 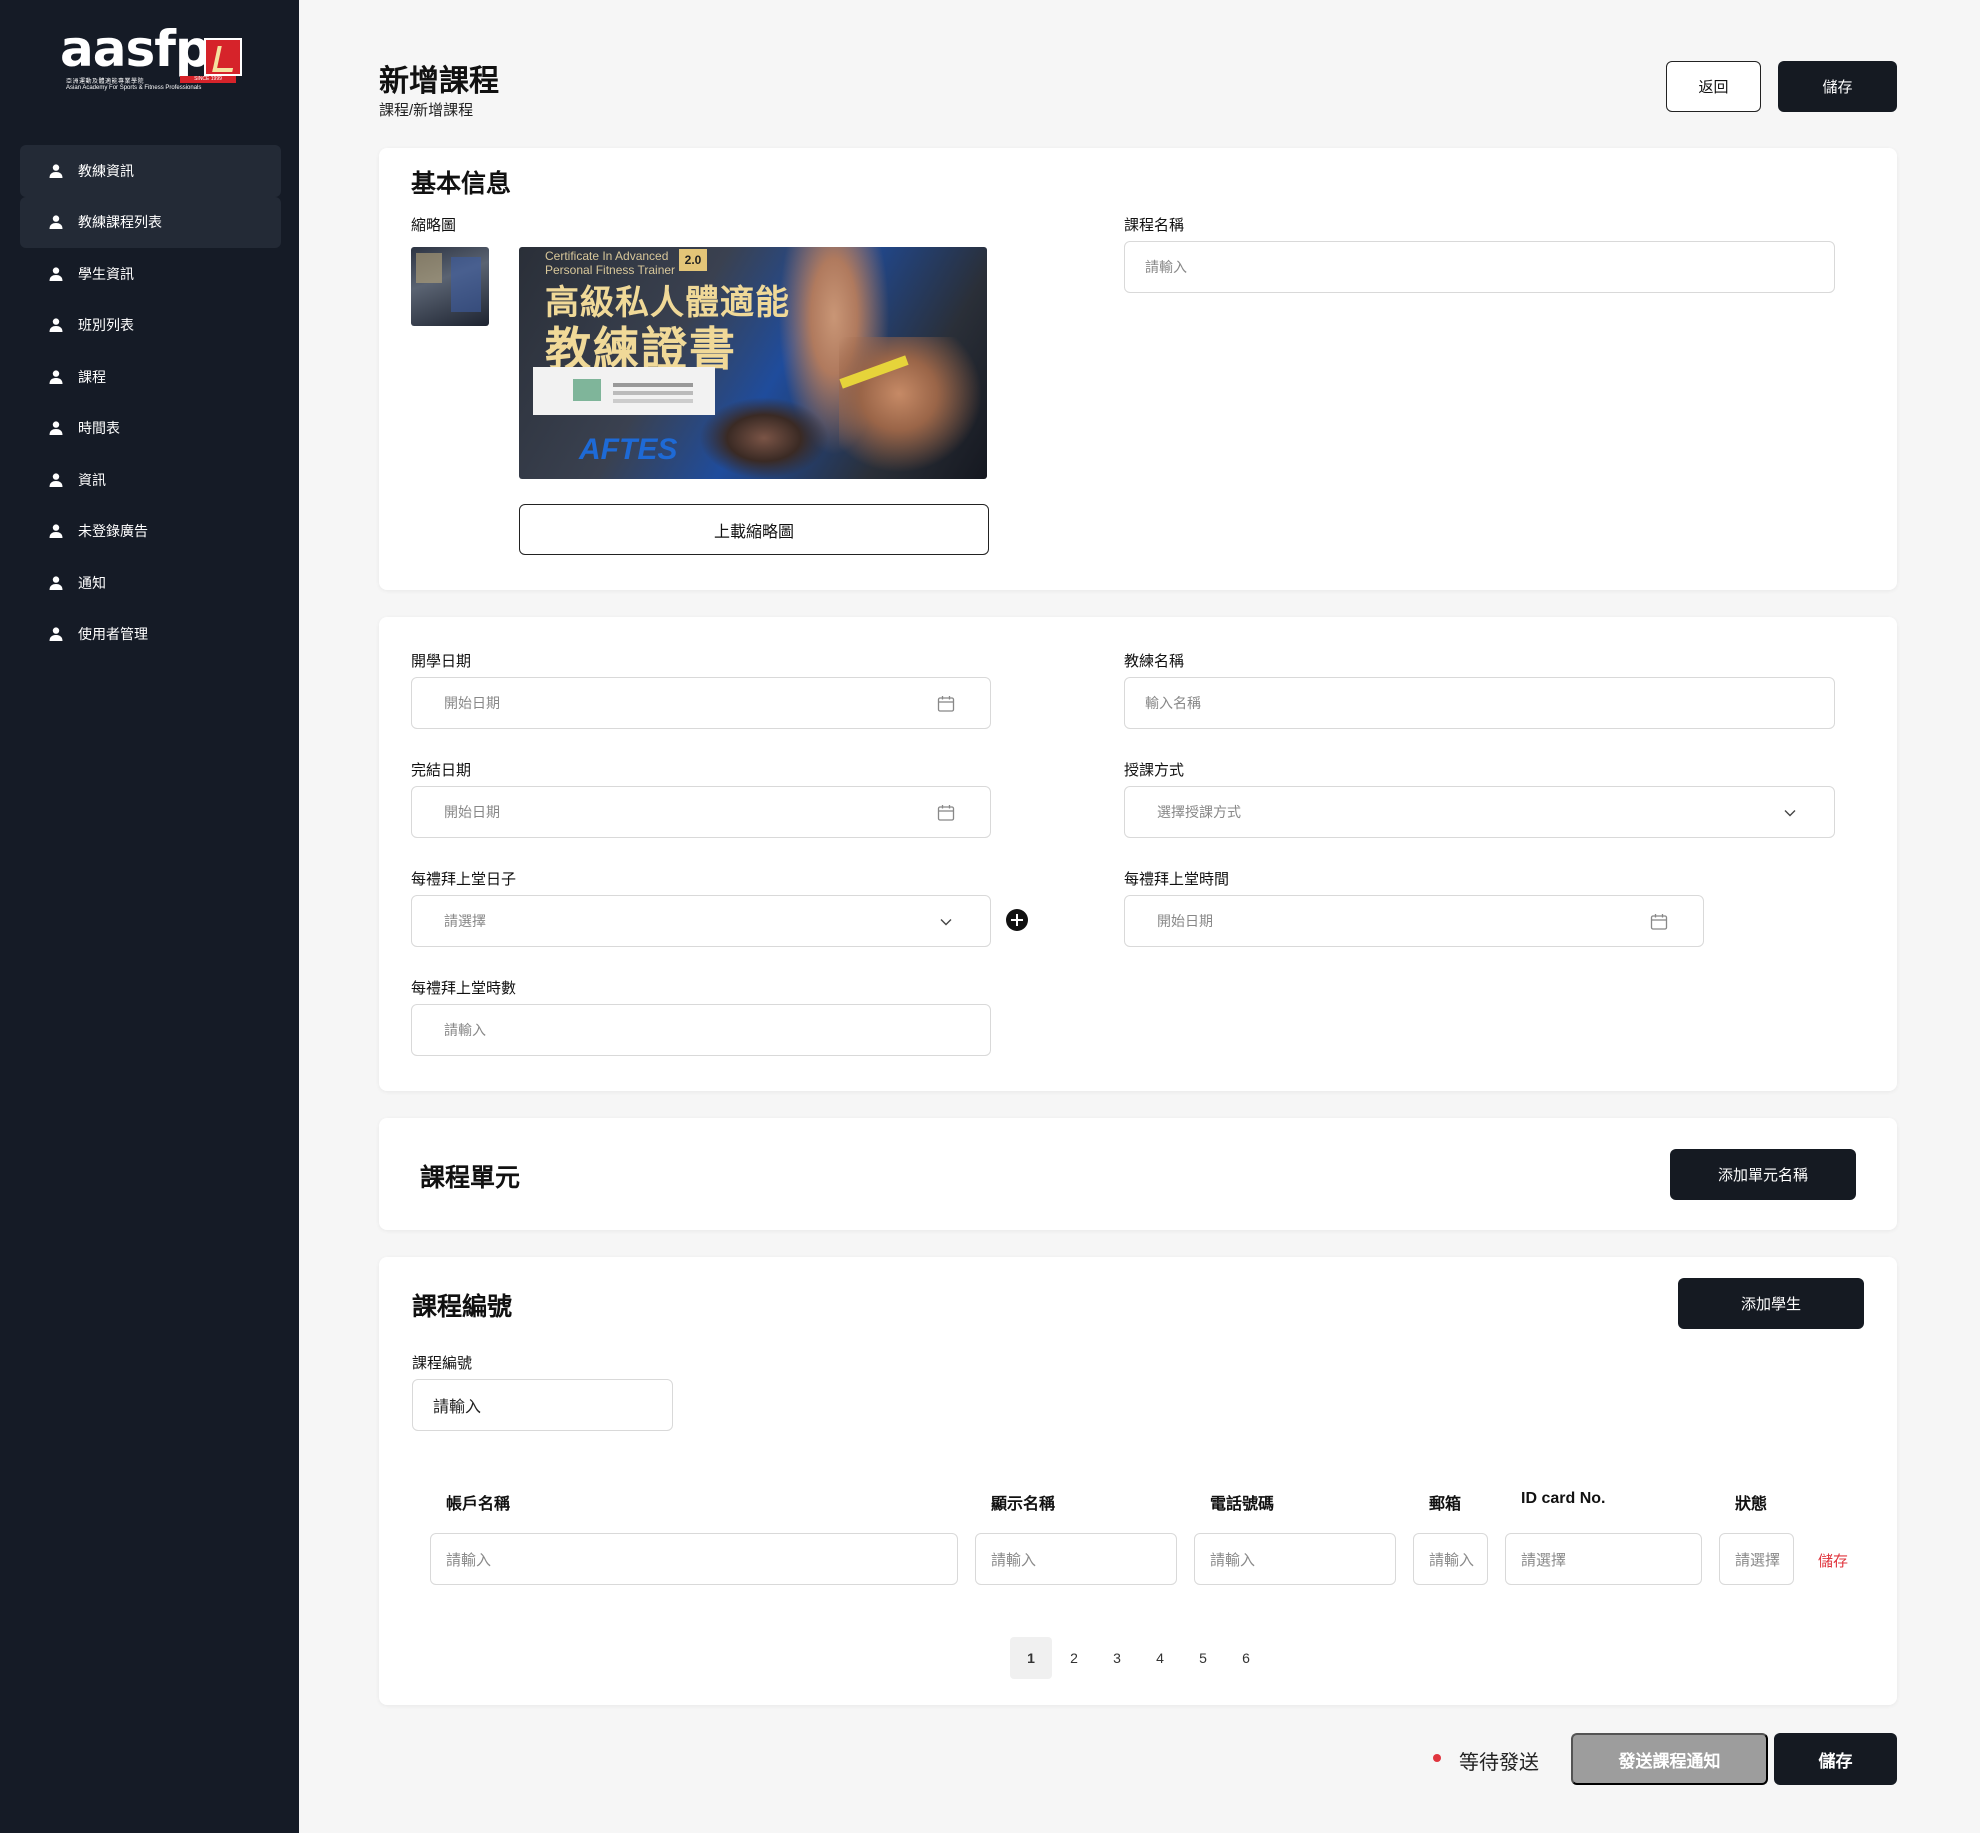 I want to click on teaching-method-select: 選擇授課方式, so click(x=1479, y=812).